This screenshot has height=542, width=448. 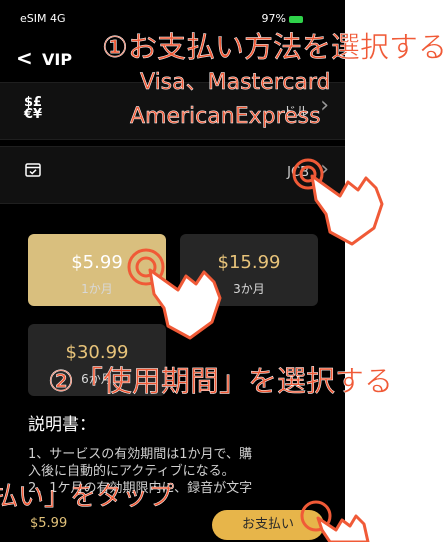 I want to click on annotation-step-1: ①お支払い方法を選択する, so click(x=275, y=47).